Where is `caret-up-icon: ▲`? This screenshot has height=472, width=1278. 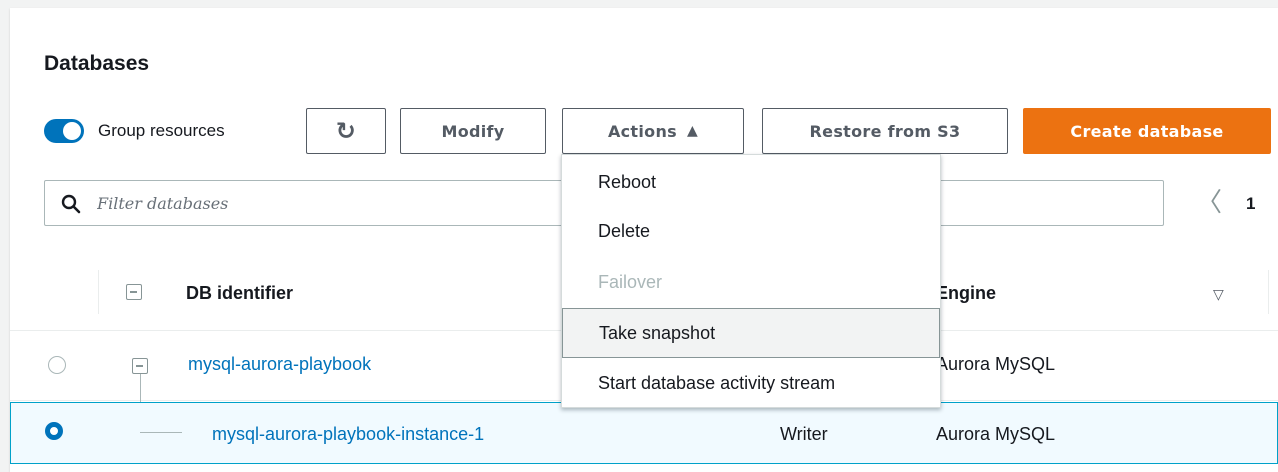 caret-up-icon: ▲ is located at coordinates (692, 131).